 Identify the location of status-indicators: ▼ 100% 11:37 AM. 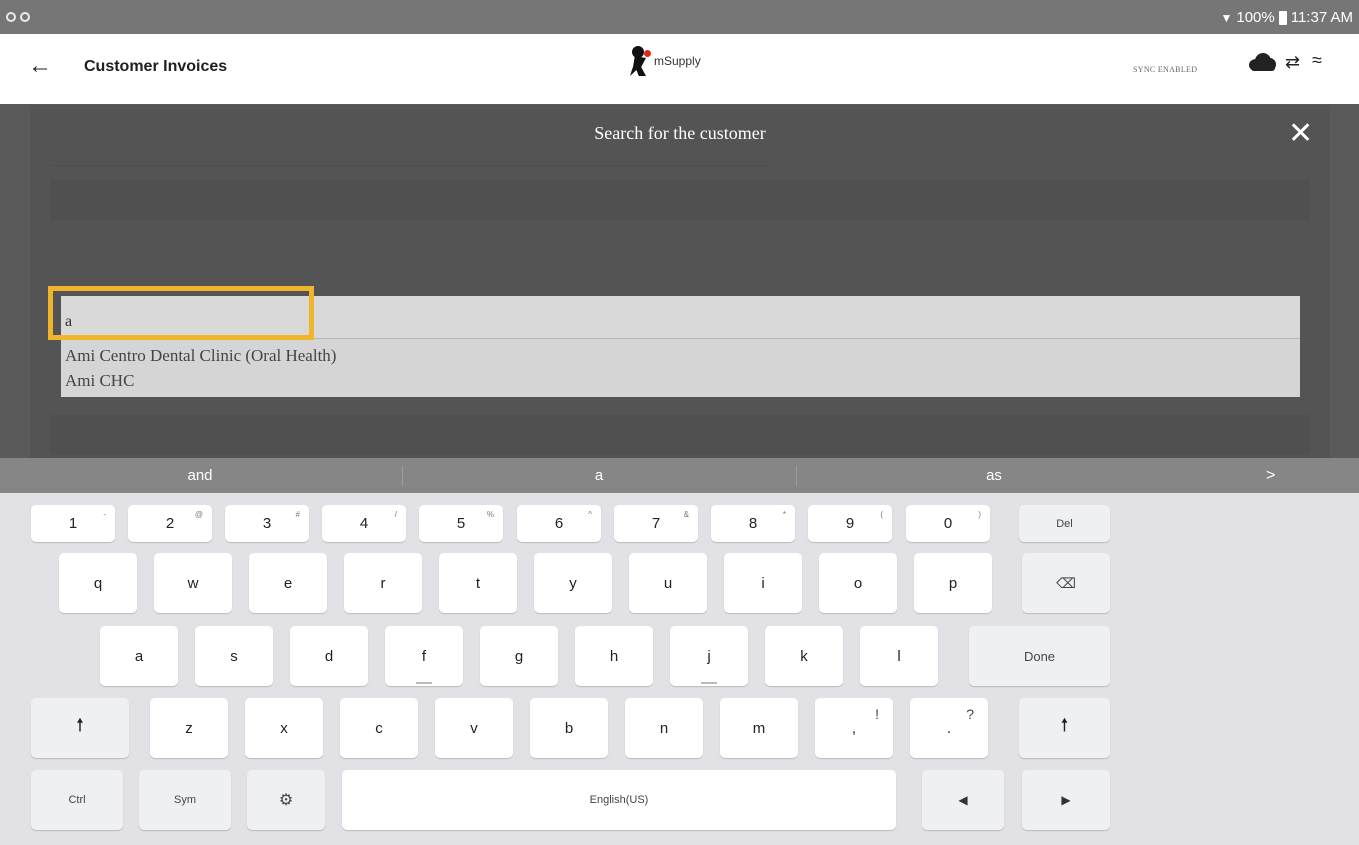
(1286, 17).